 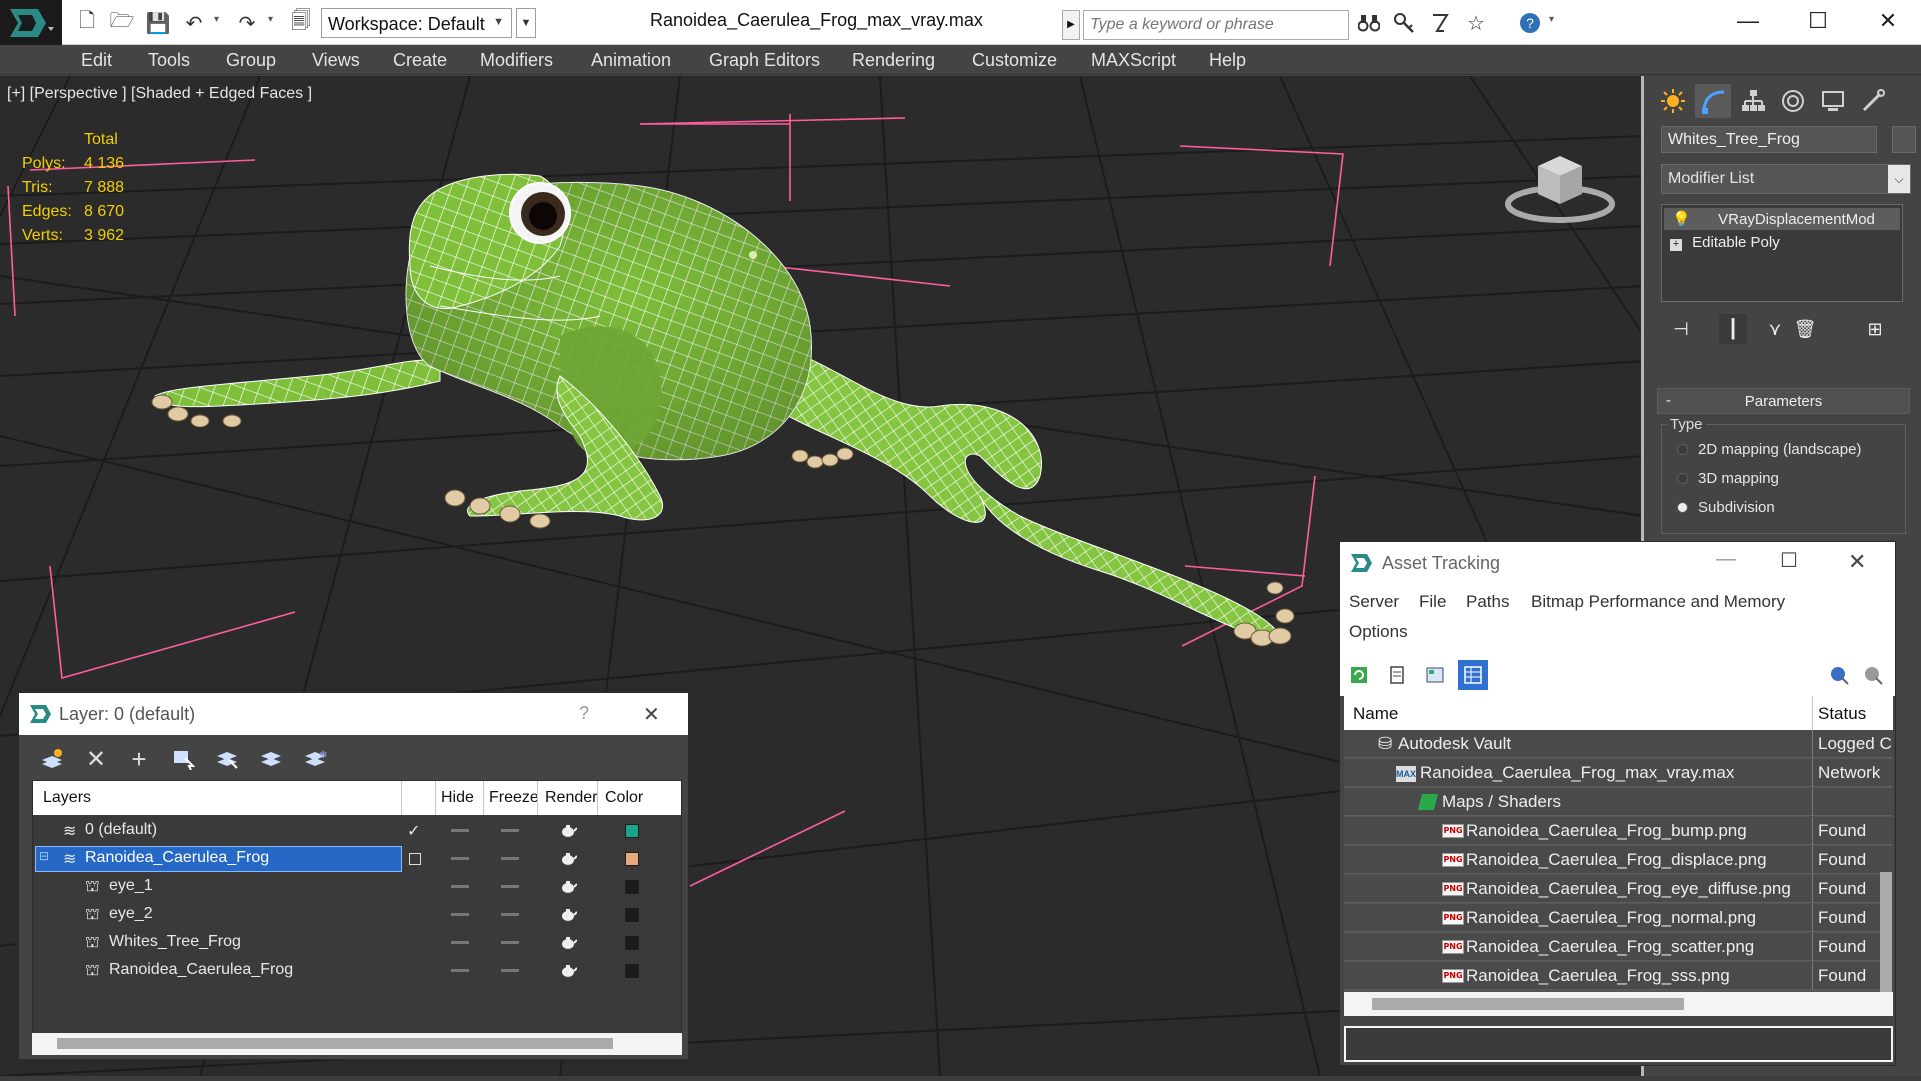 What do you see at coordinates (301, 23) in the screenshot?
I see `project-folder-icon: 🗐` at bounding box center [301, 23].